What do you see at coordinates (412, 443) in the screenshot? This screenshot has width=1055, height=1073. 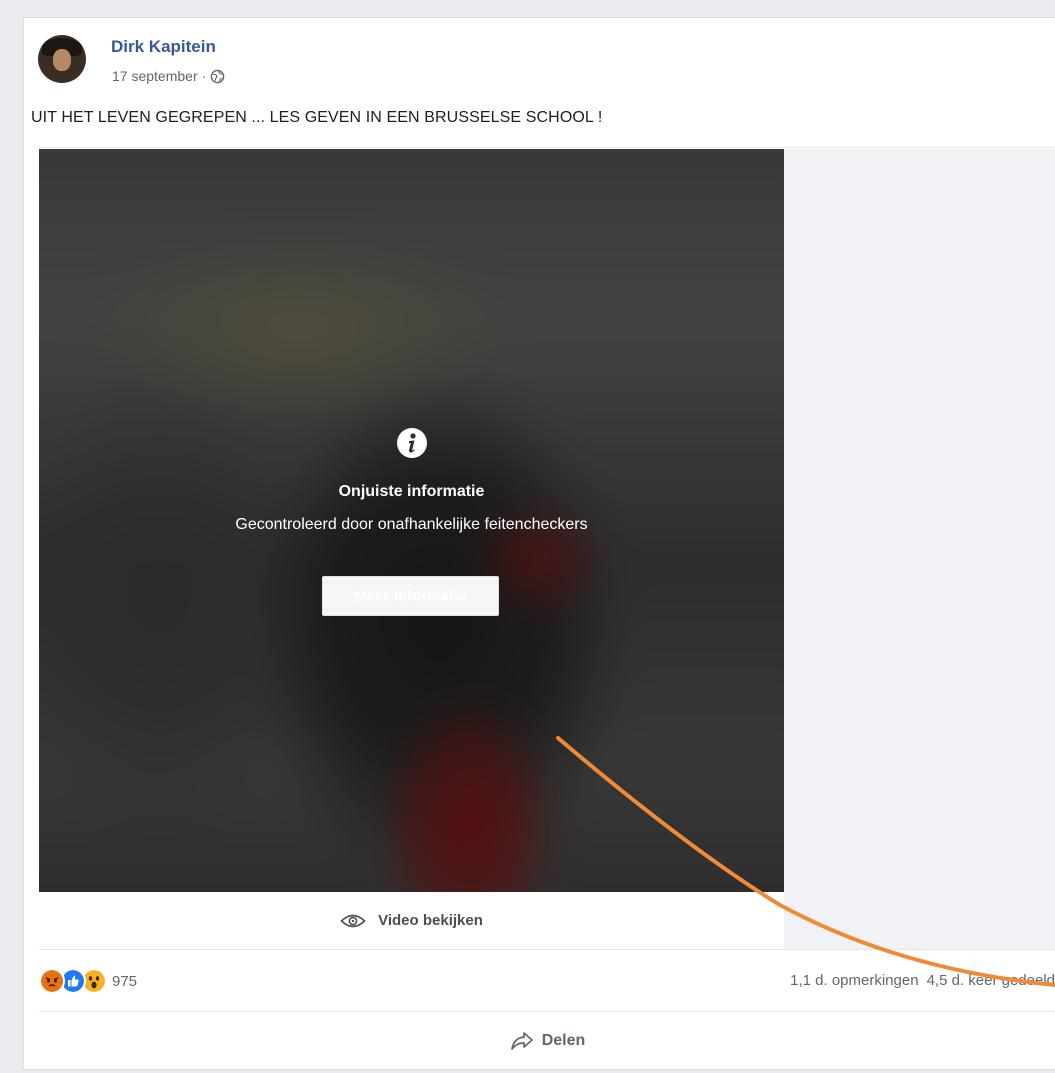 I see `info-icon` at bounding box center [412, 443].